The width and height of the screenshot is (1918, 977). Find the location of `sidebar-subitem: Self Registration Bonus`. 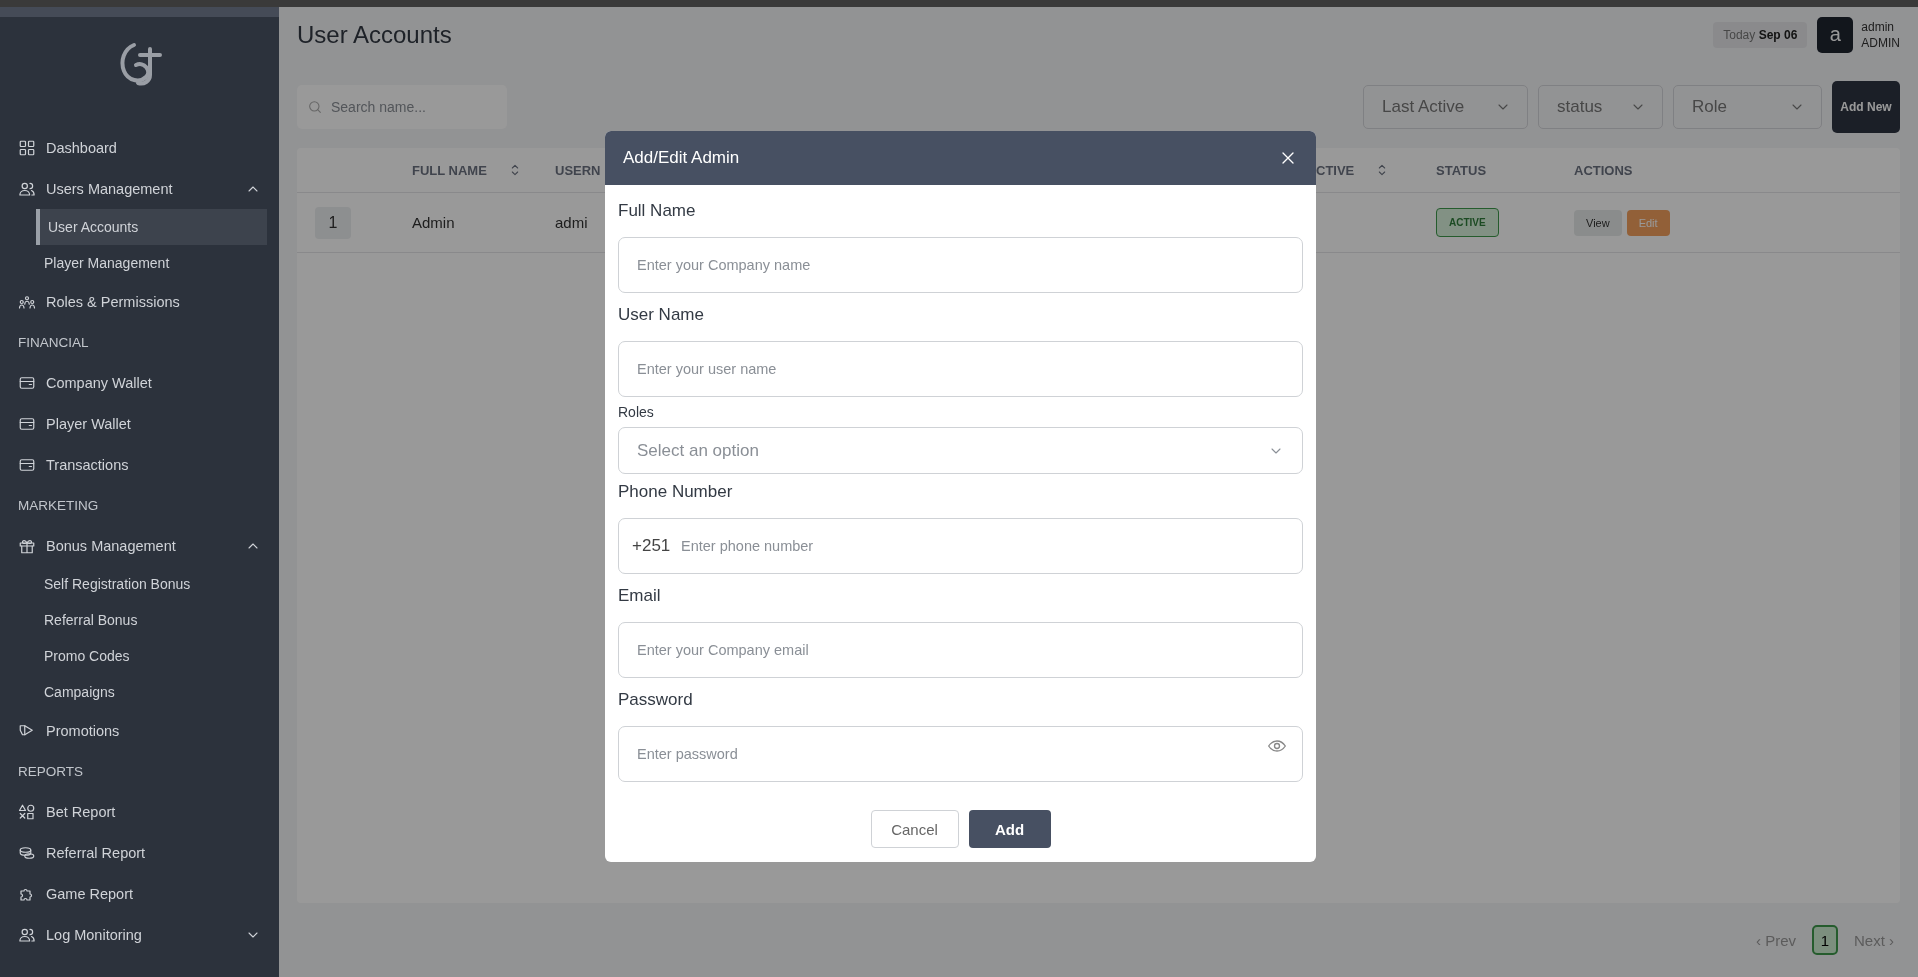

sidebar-subitem: Self Registration Bonus is located at coordinates (133, 584).